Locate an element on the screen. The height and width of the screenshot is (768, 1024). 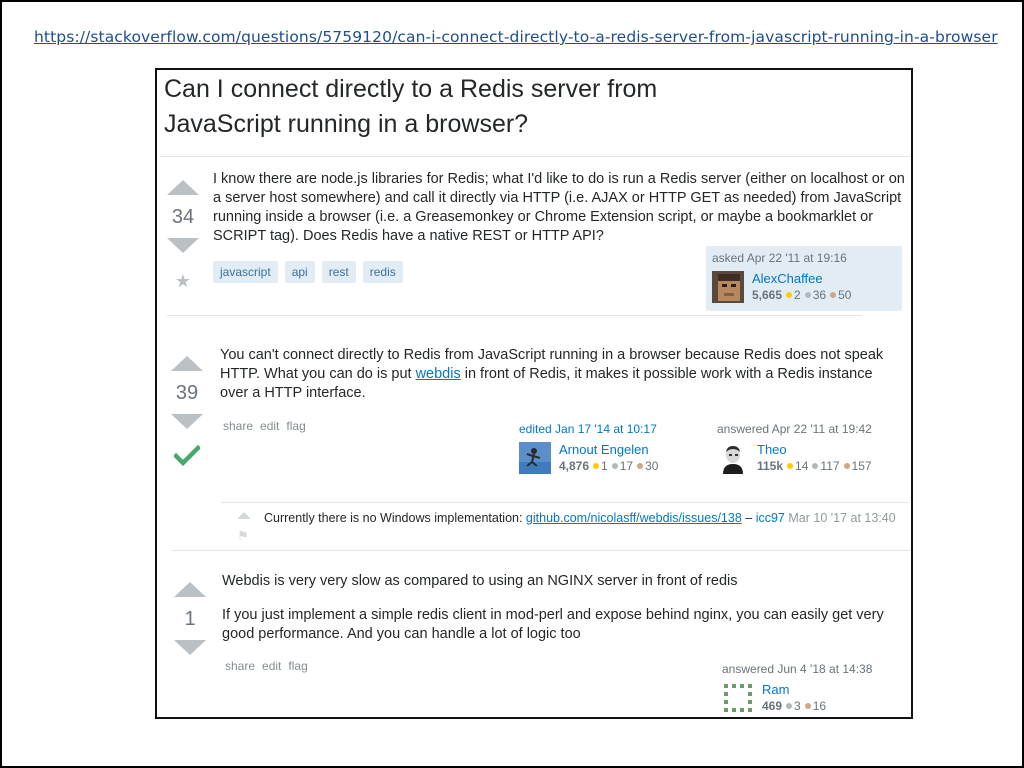
comment-upvote-icon is located at coordinates (244, 515).